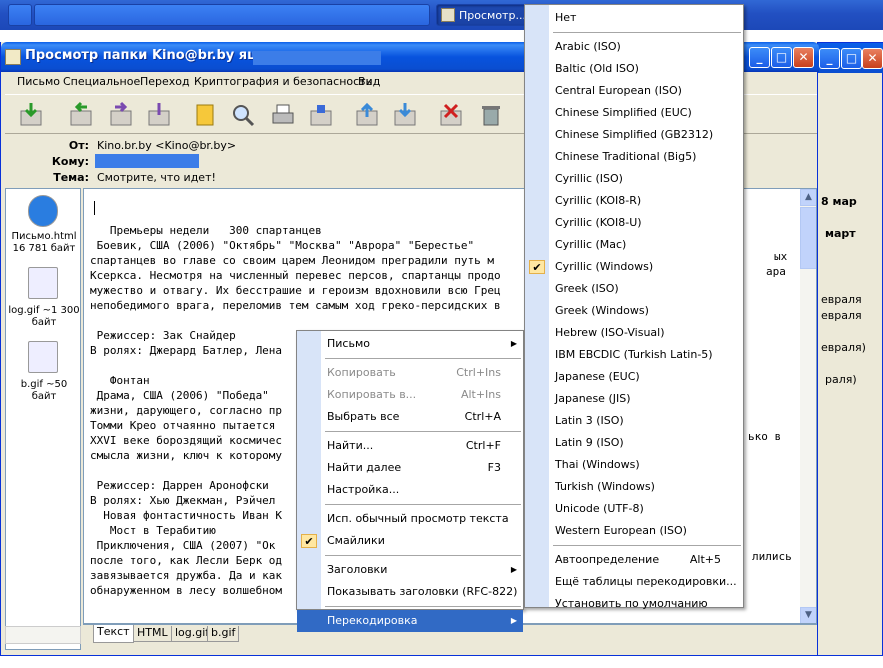  I want to click on move-down-icon, so click(405, 115).